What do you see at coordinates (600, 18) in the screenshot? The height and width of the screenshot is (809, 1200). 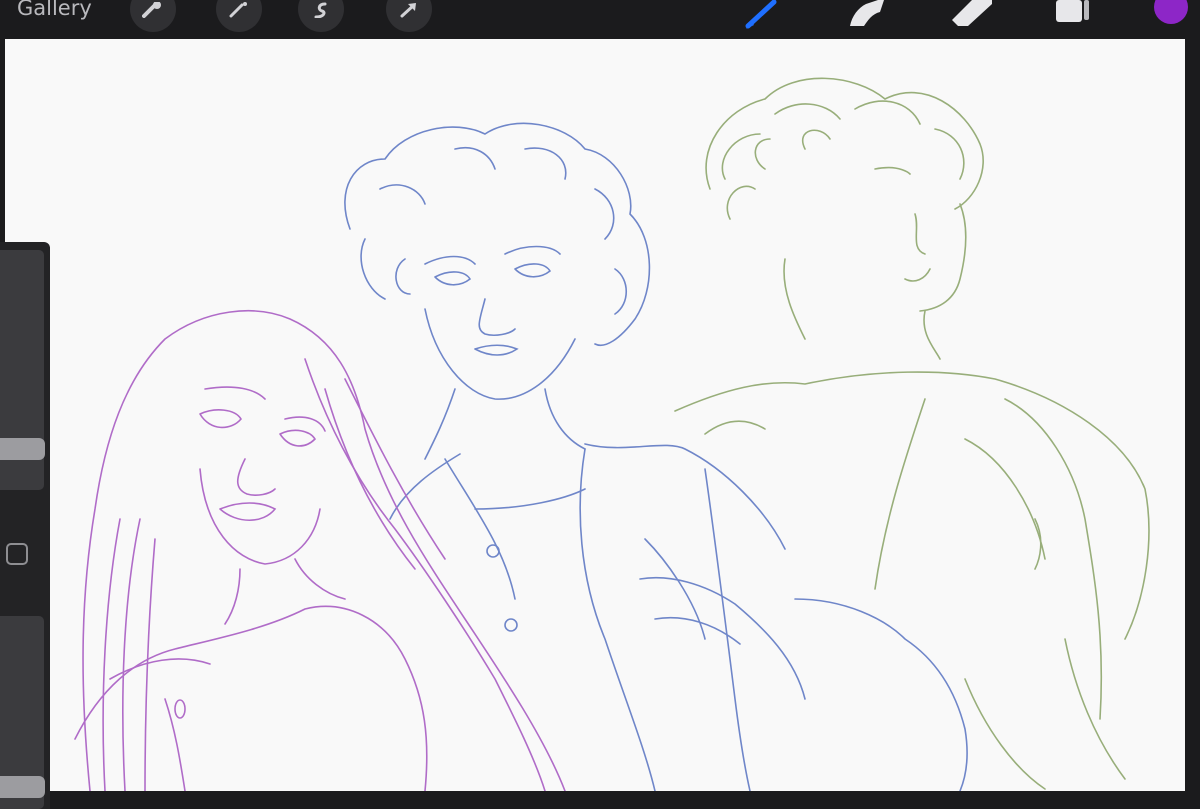 I see `top-toolbar: Gallery` at bounding box center [600, 18].